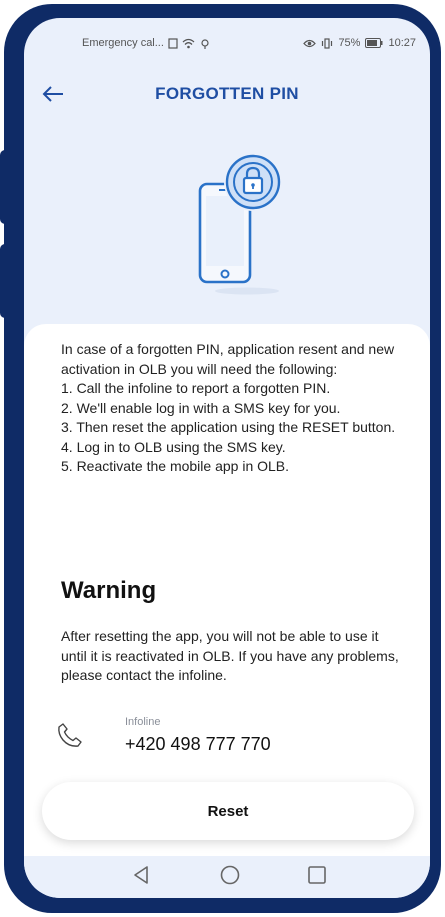  What do you see at coordinates (142, 875) in the screenshot?
I see `back-triangle-icon` at bounding box center [142, 875].